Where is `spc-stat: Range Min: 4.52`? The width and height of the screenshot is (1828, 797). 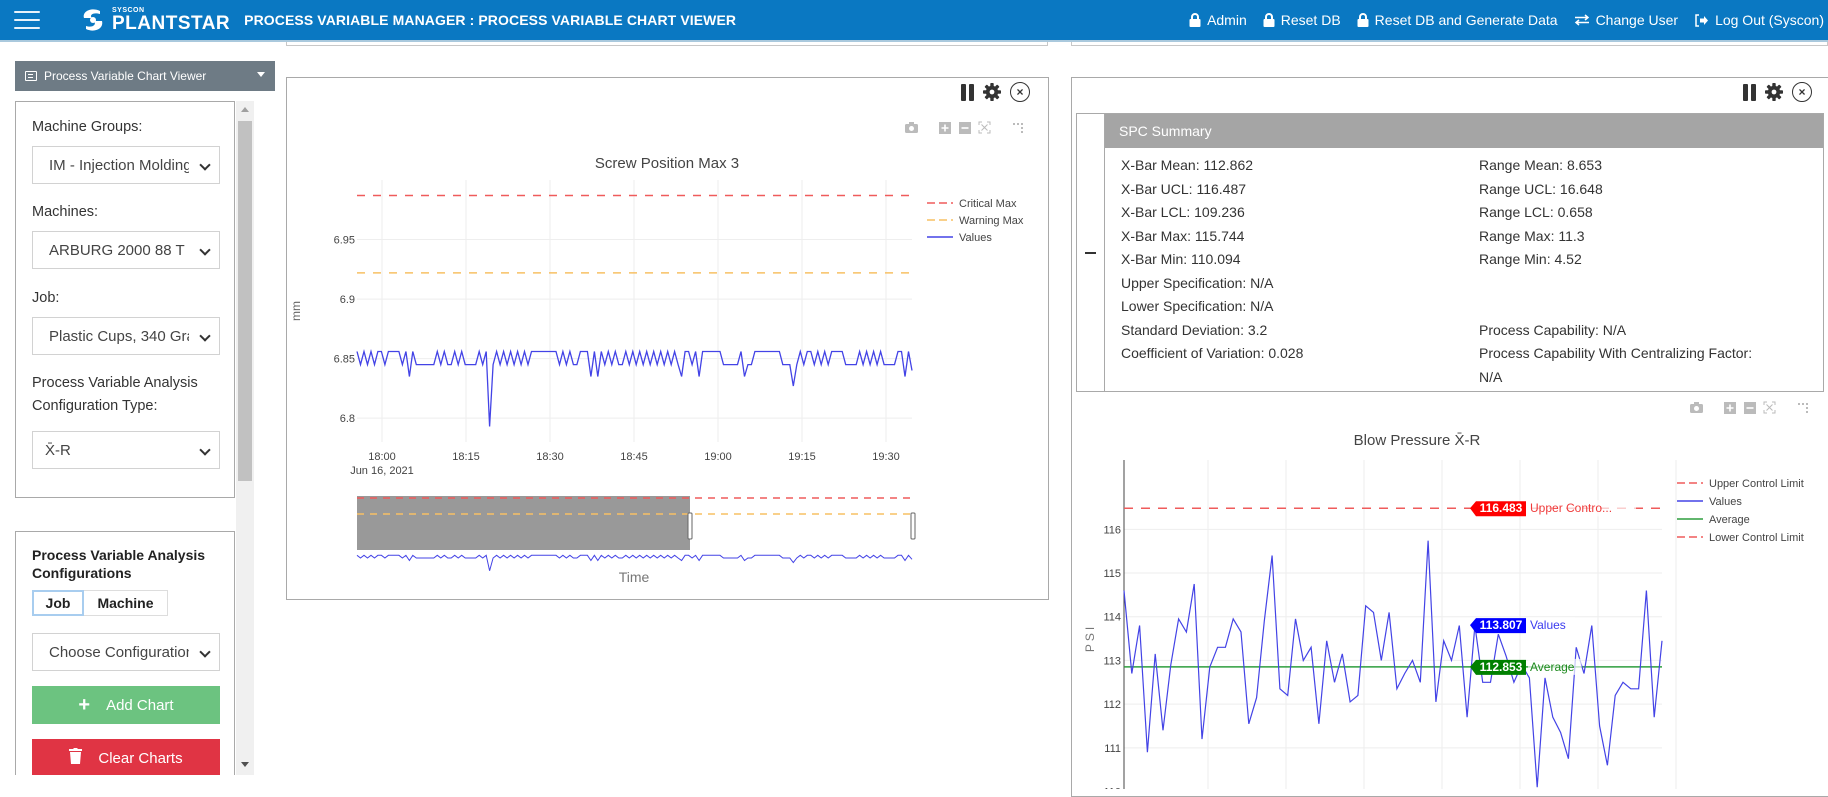 spc-stat: Range Min: 4.52 is located at coordinates (1530, 259).